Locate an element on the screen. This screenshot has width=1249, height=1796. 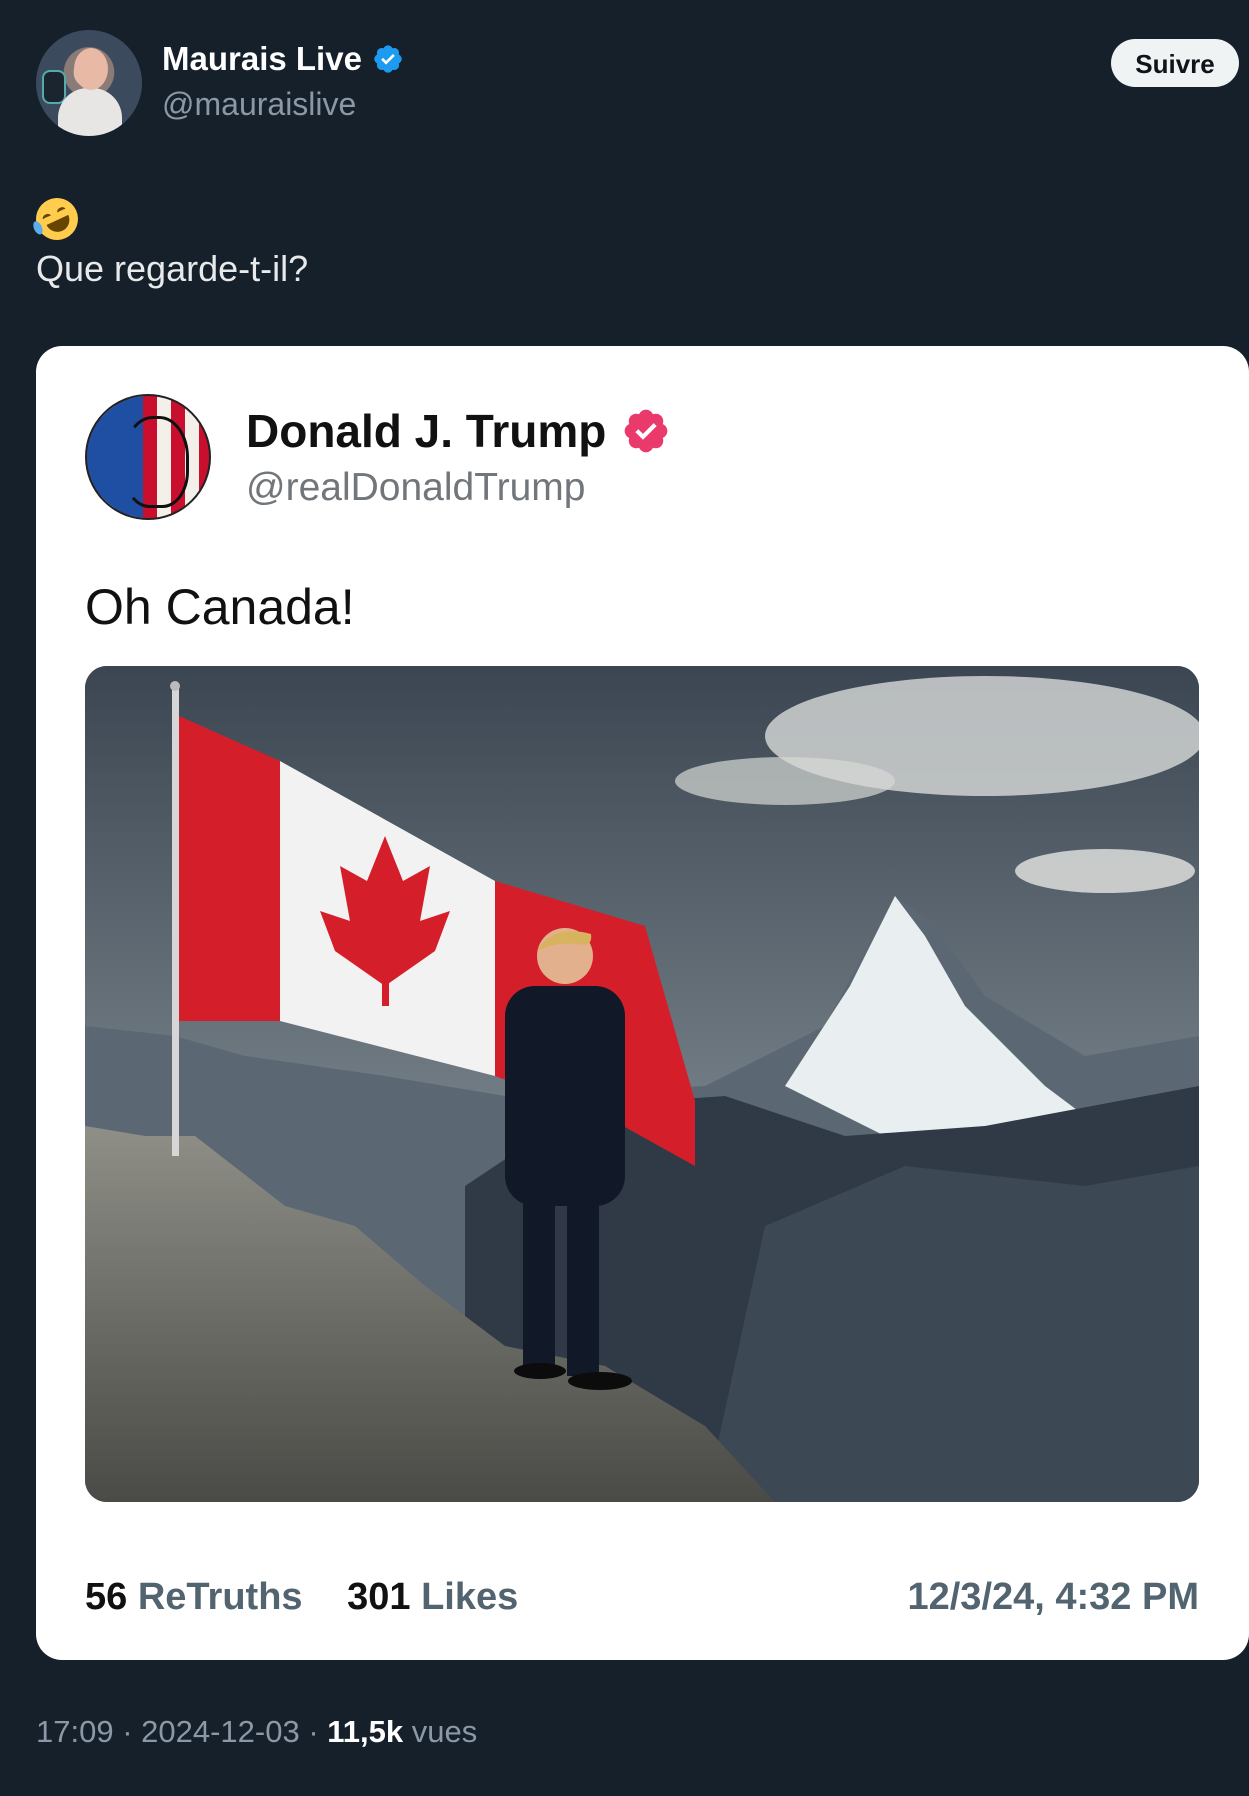
retruths-count: 56 is located at coordinates (106, 1597).